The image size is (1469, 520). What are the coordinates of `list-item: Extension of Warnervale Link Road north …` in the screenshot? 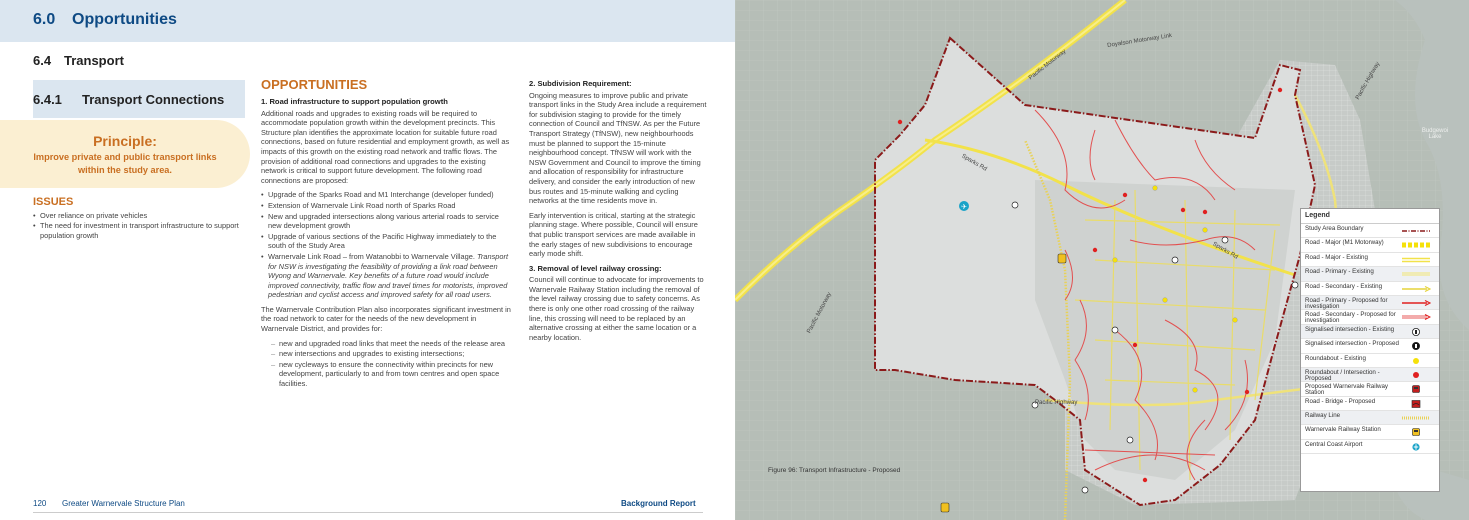 It's located at (387, 206).